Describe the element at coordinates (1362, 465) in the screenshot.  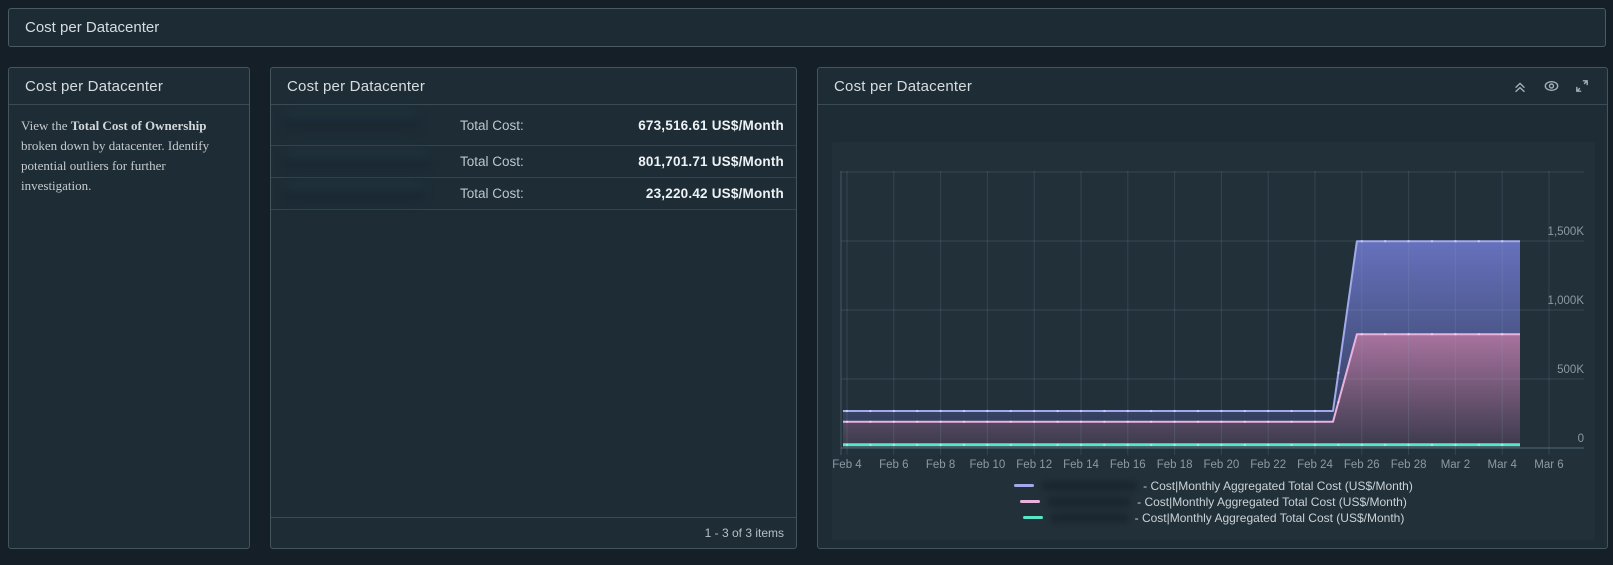
I see `x-axis-tick-label: Feb 26` at that location.